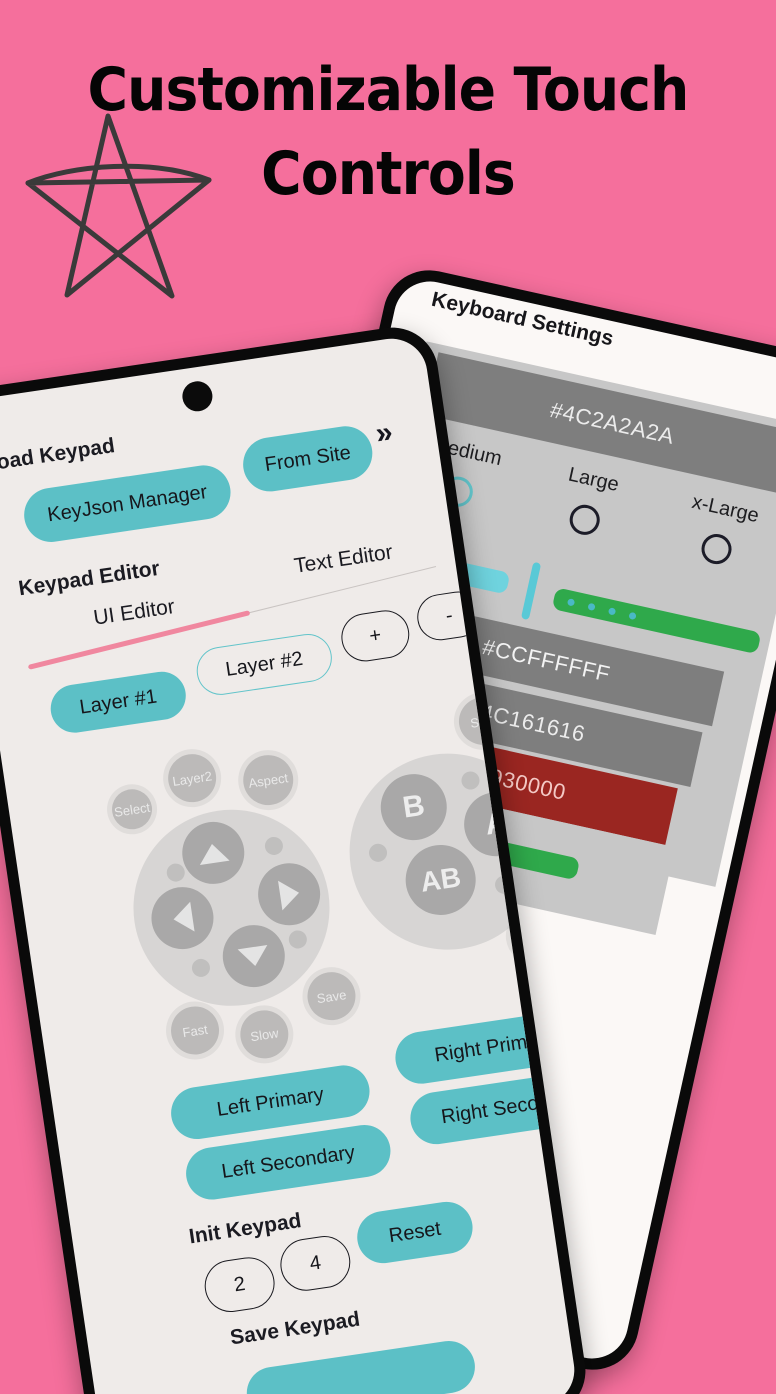 This screenshot has height=1394, width=776. I want to click on layer-1-button: Layer #1, so click(118, 702).